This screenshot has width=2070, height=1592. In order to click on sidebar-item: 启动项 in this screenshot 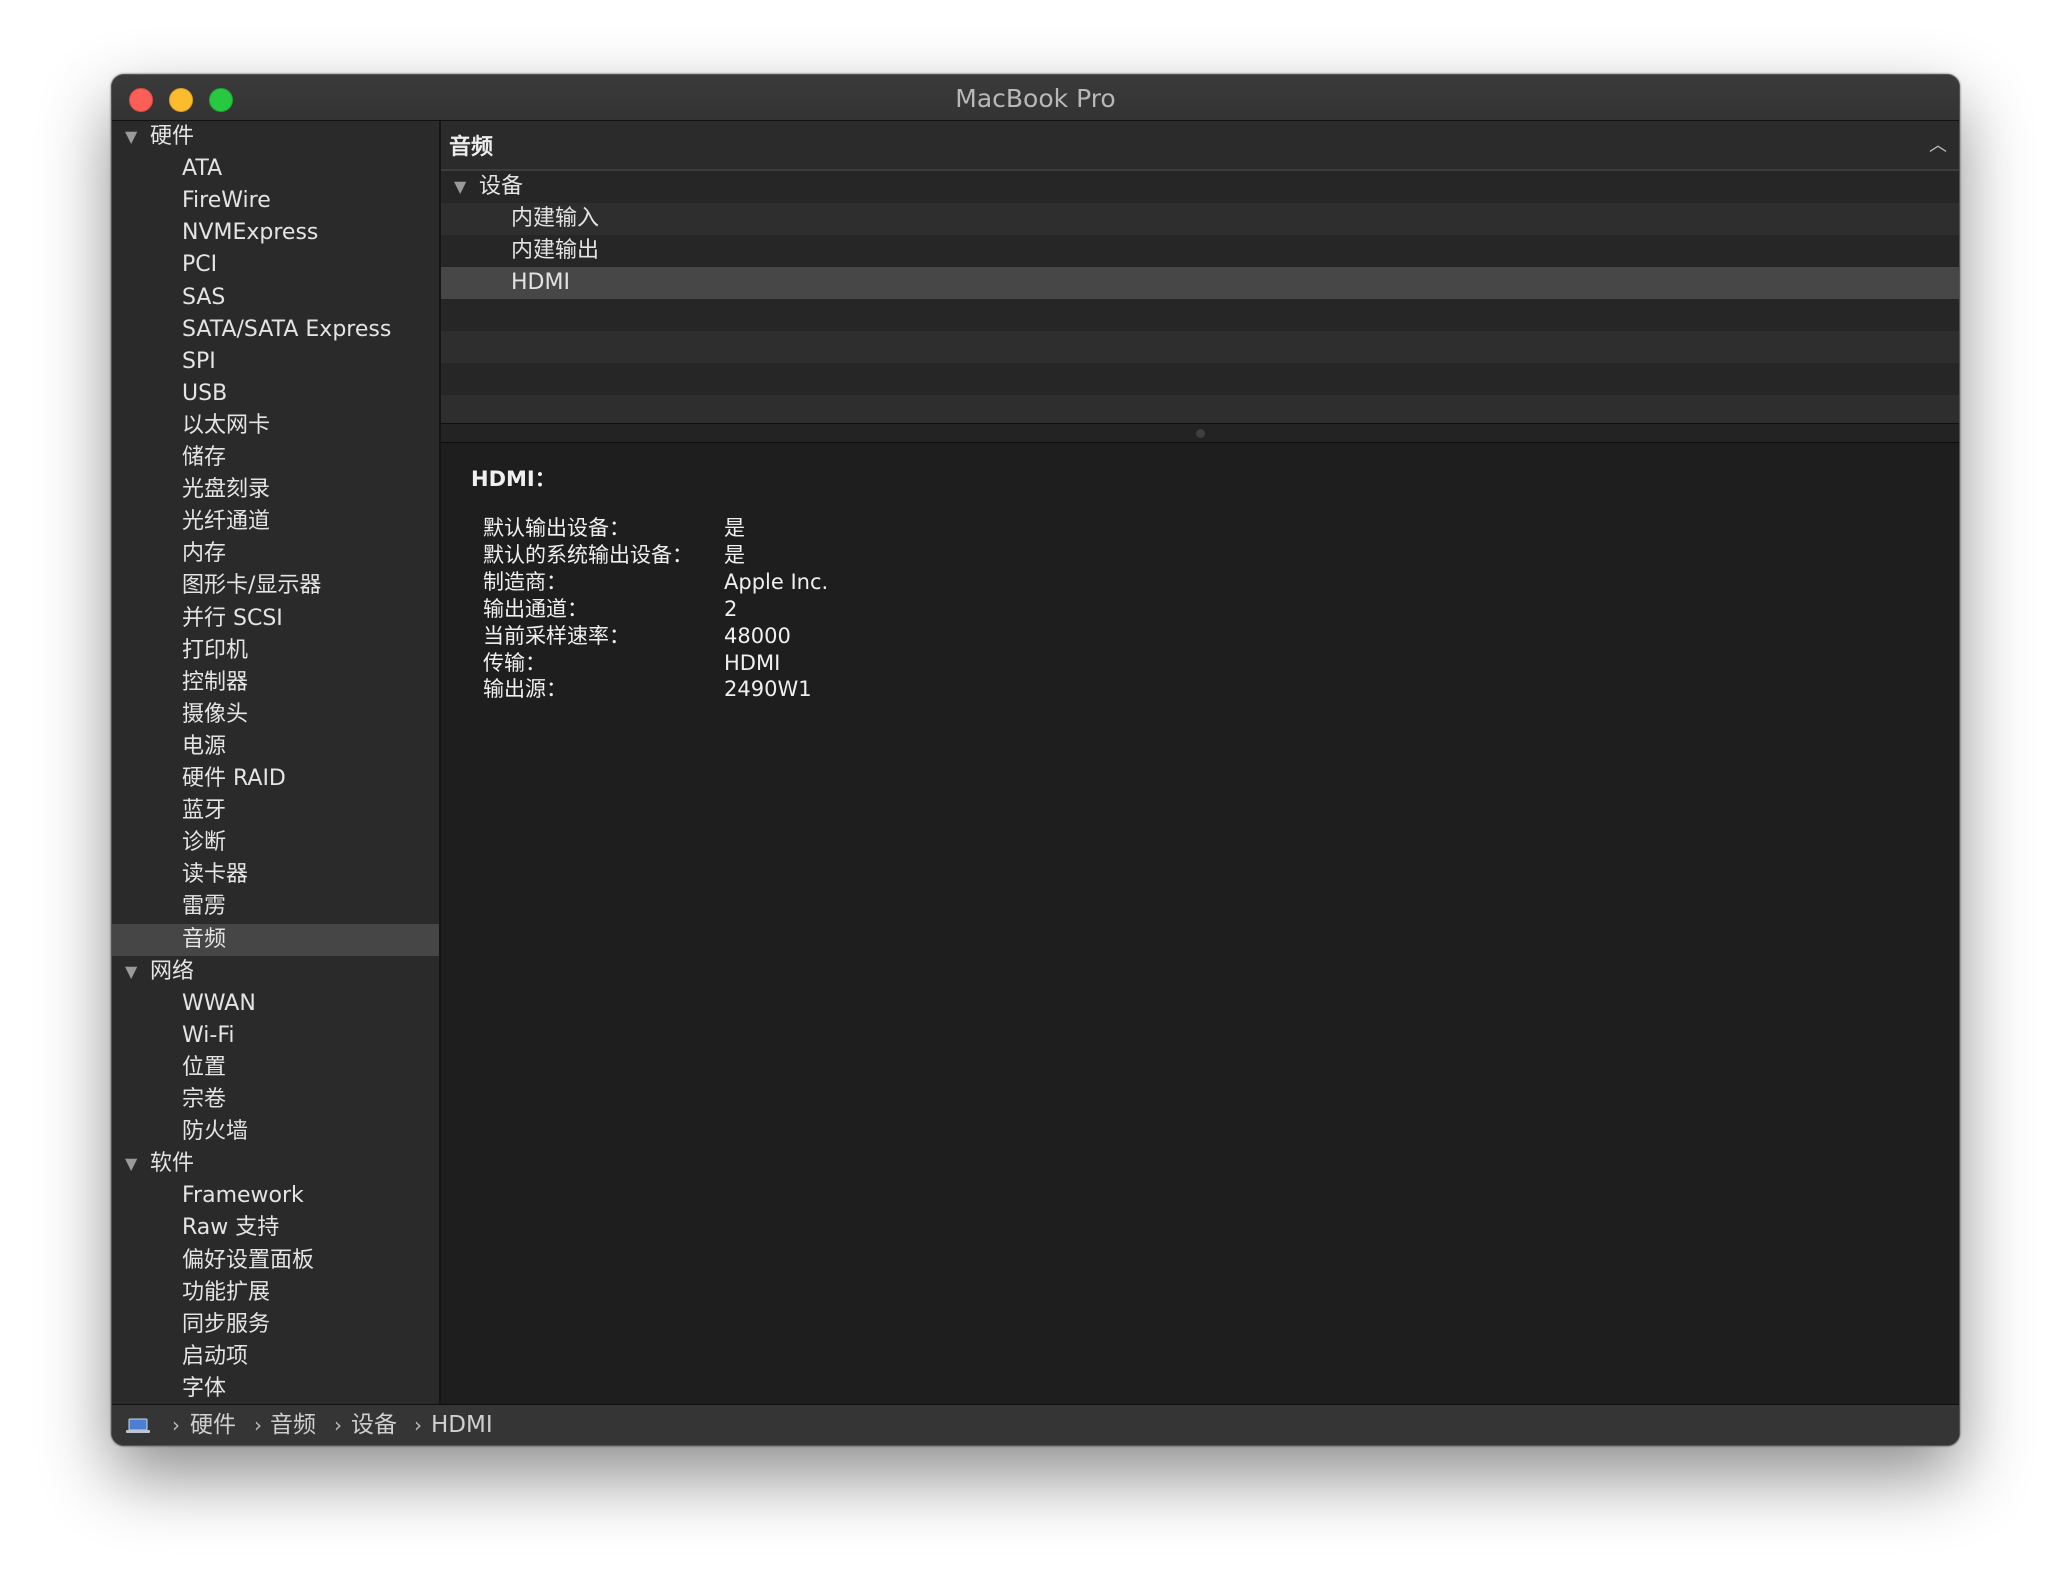, I will do `click(275, 1357)`.